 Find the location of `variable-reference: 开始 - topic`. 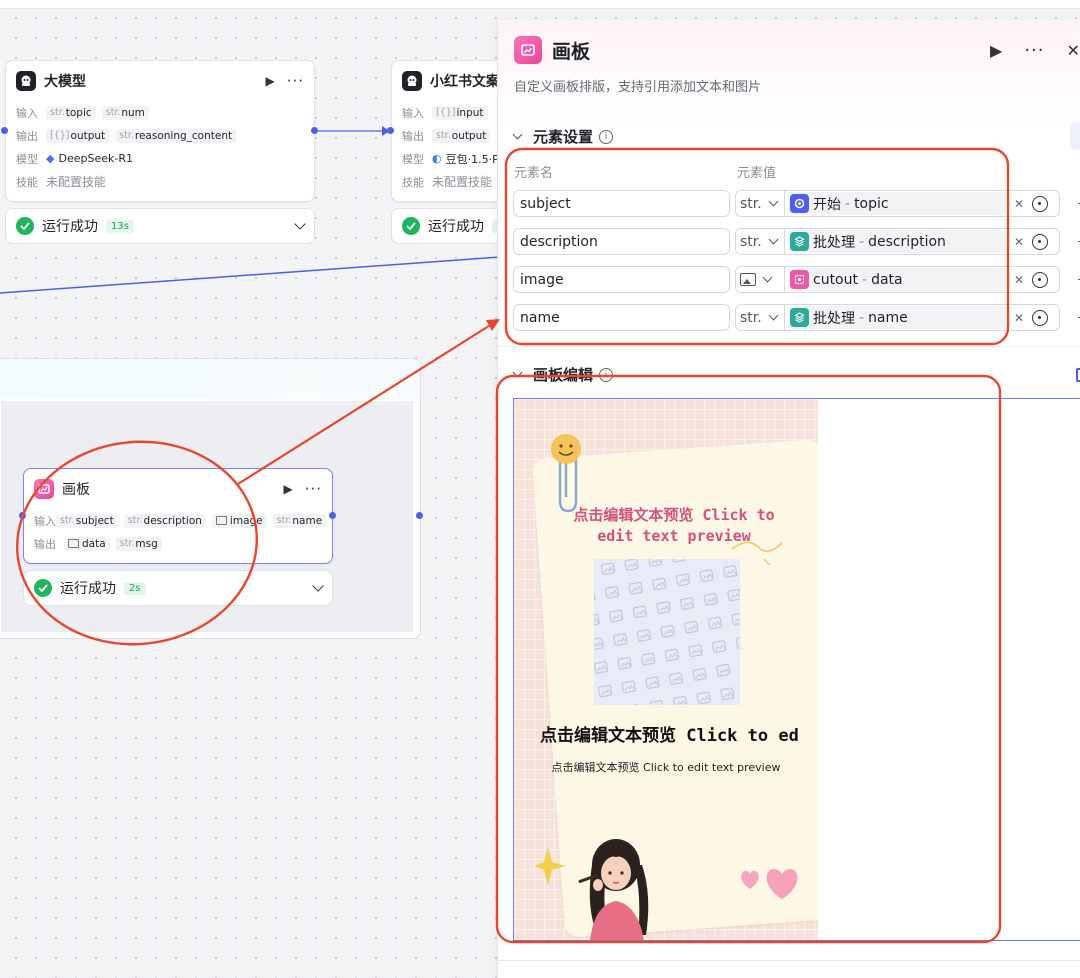

variable-reference: 开始 - topic is located at coordinates (897, 203).